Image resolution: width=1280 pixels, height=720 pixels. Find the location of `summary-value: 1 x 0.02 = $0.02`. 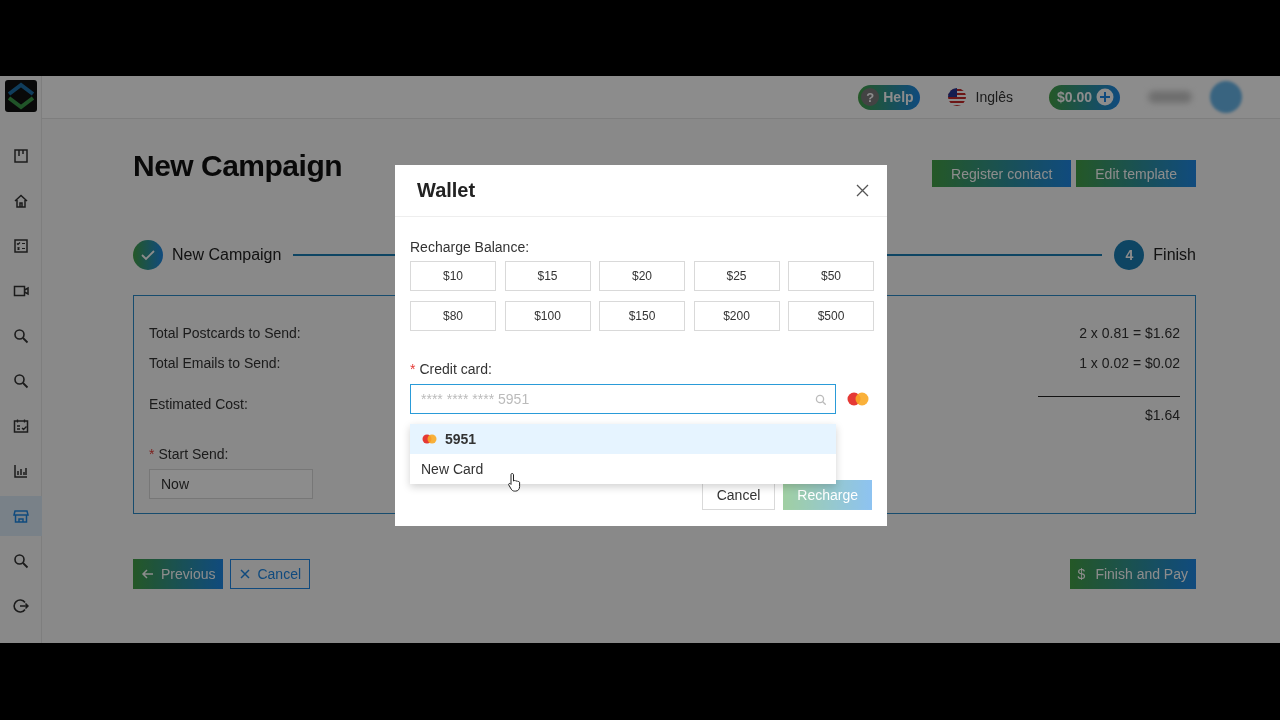

summary-value: 1 x 0.02 = $0.02 is located at coordinates (1129, 363).